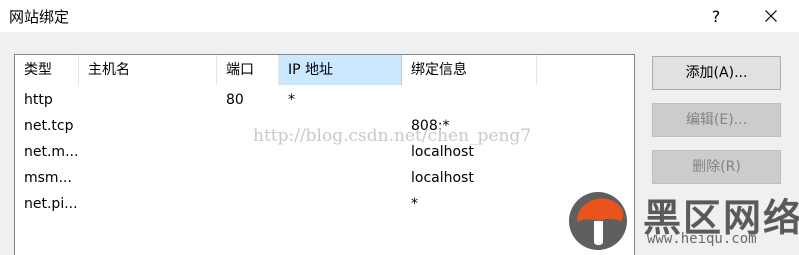  I want to click on table-row: http 80 *, so click(324, 100).